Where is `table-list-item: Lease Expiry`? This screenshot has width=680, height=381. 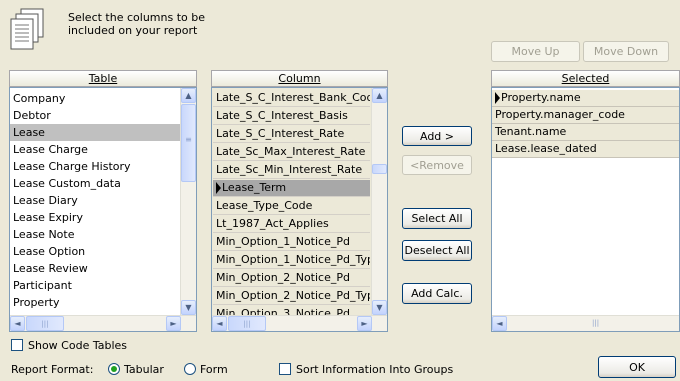 table-list-item: Lease Expiry is located at coordinates (95, 217).